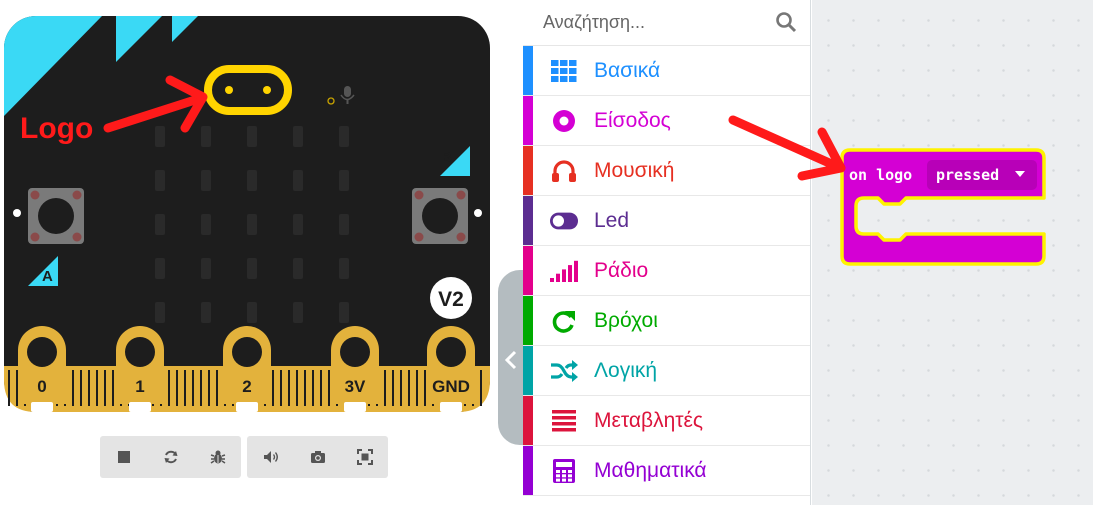 This screenshot has width=1093, height=505. What do you see at coordinates (643, 22) in the screenshot?
I see `search-input` at bounding box center [643, 22].